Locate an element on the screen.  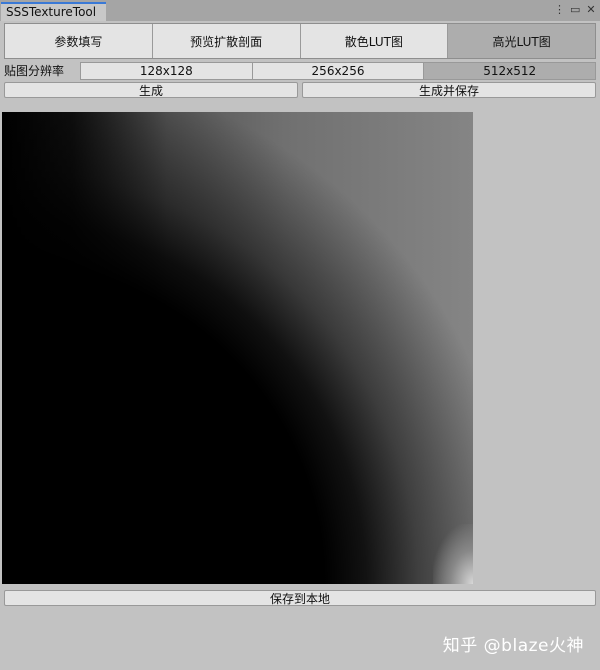
save-local-button: 保存到本地 is located at coordinates (300, 598).